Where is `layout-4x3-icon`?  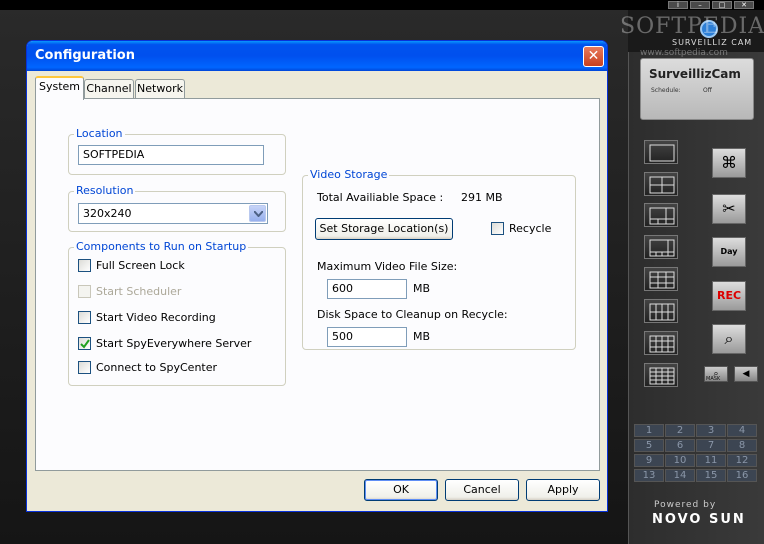 layout-4x3-icon is located at coordinates (662, 344).